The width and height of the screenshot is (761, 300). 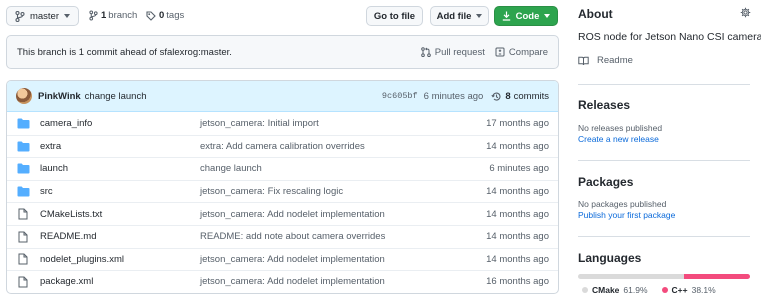 What do you see at coordinates (528, 52) in the screenshot?
I see `compare-label: Compare` at bounding box center [528, 52].